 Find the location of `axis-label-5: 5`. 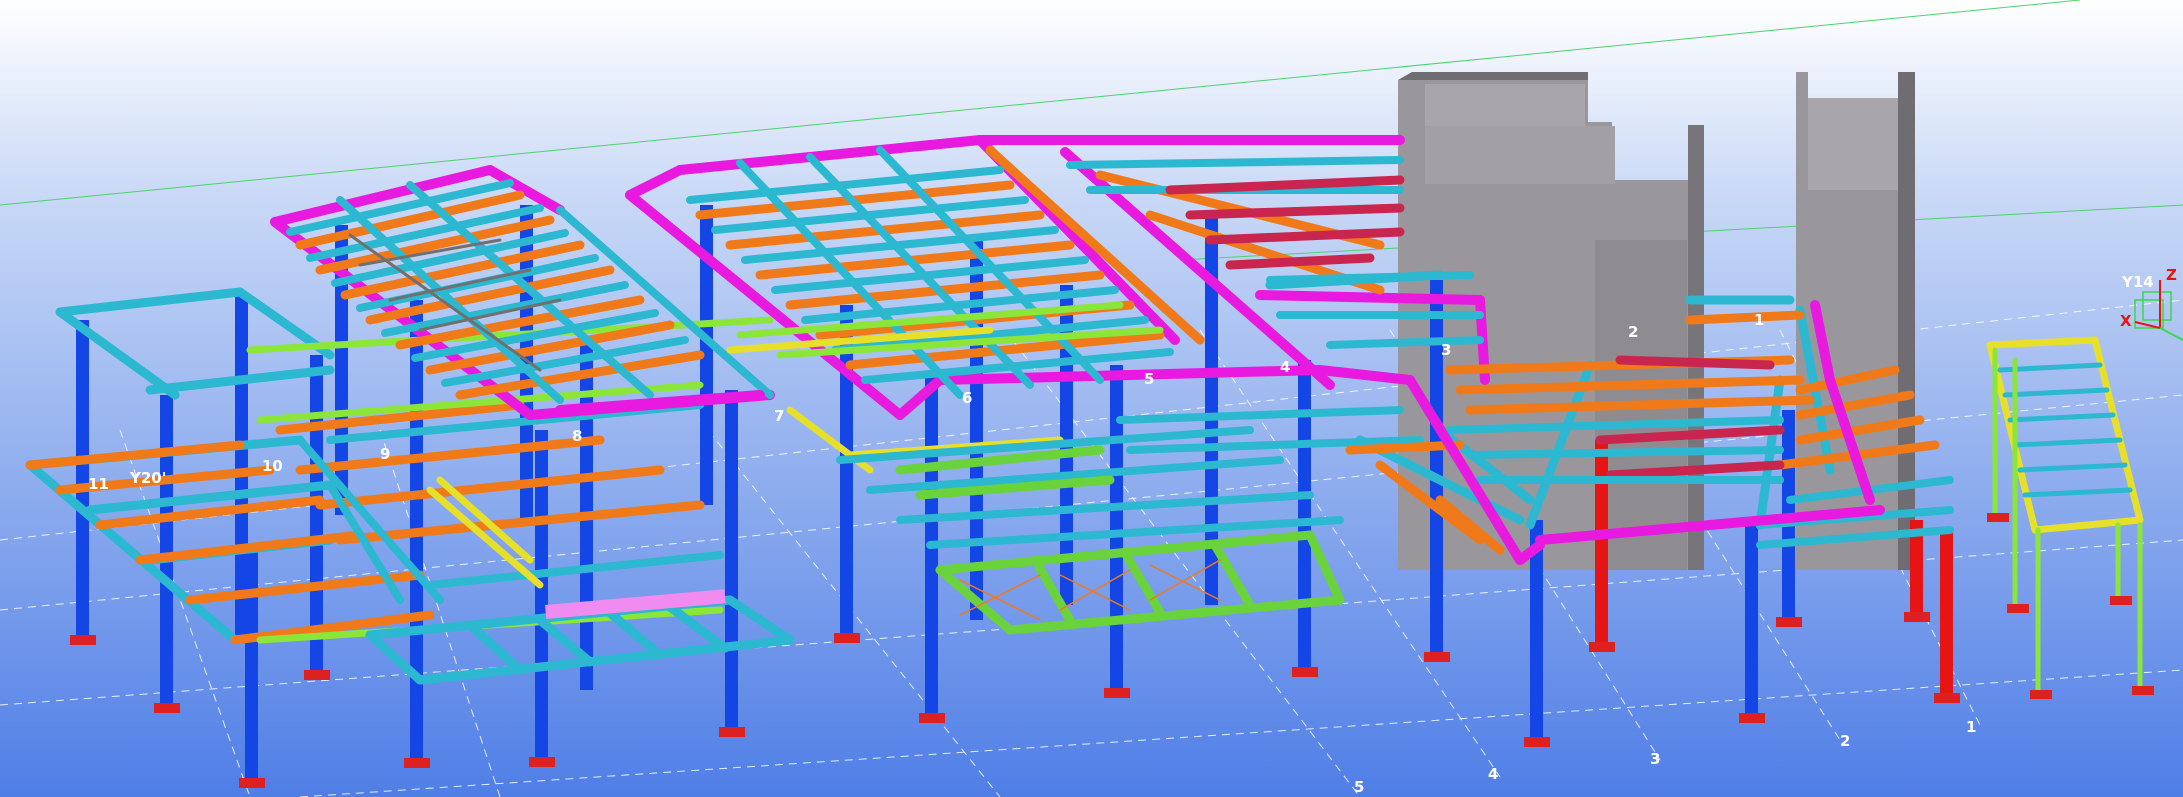

axis-label-5: 5 is located at coordinates (1359, 787).